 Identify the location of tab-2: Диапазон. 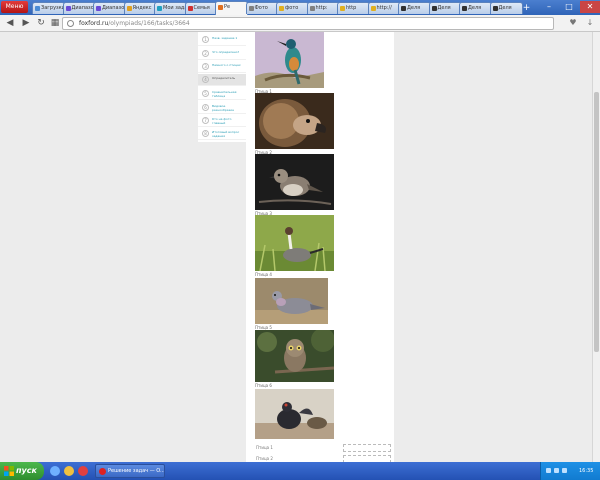
(79, 8).